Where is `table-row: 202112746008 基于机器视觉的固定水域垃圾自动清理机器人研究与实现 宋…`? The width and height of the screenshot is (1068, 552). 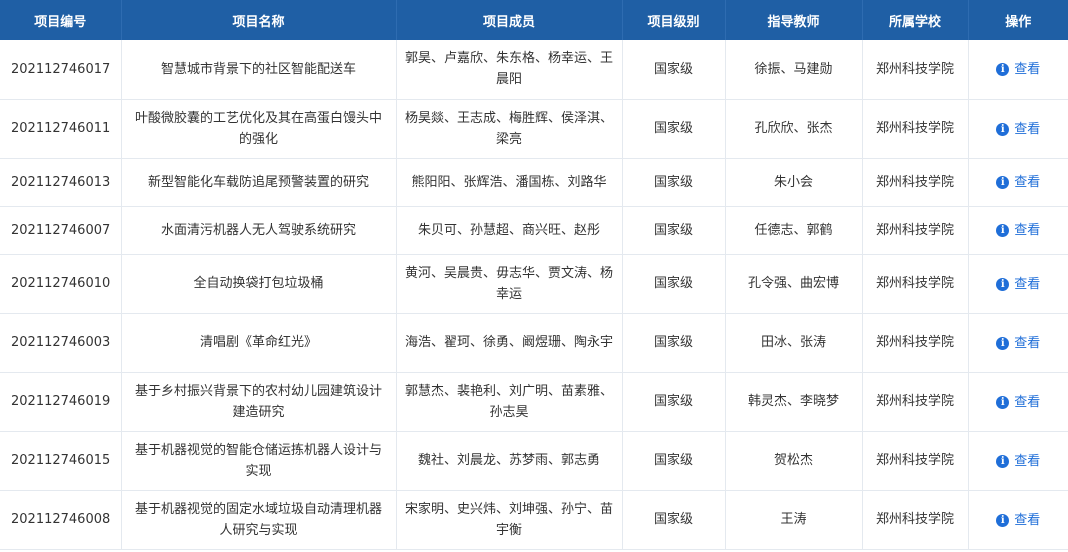 table-row: 202112746008 基于机器视觉的固定水域垃圾自动清理机器人研究与实现 宋… is located at coordinates (534, 520).